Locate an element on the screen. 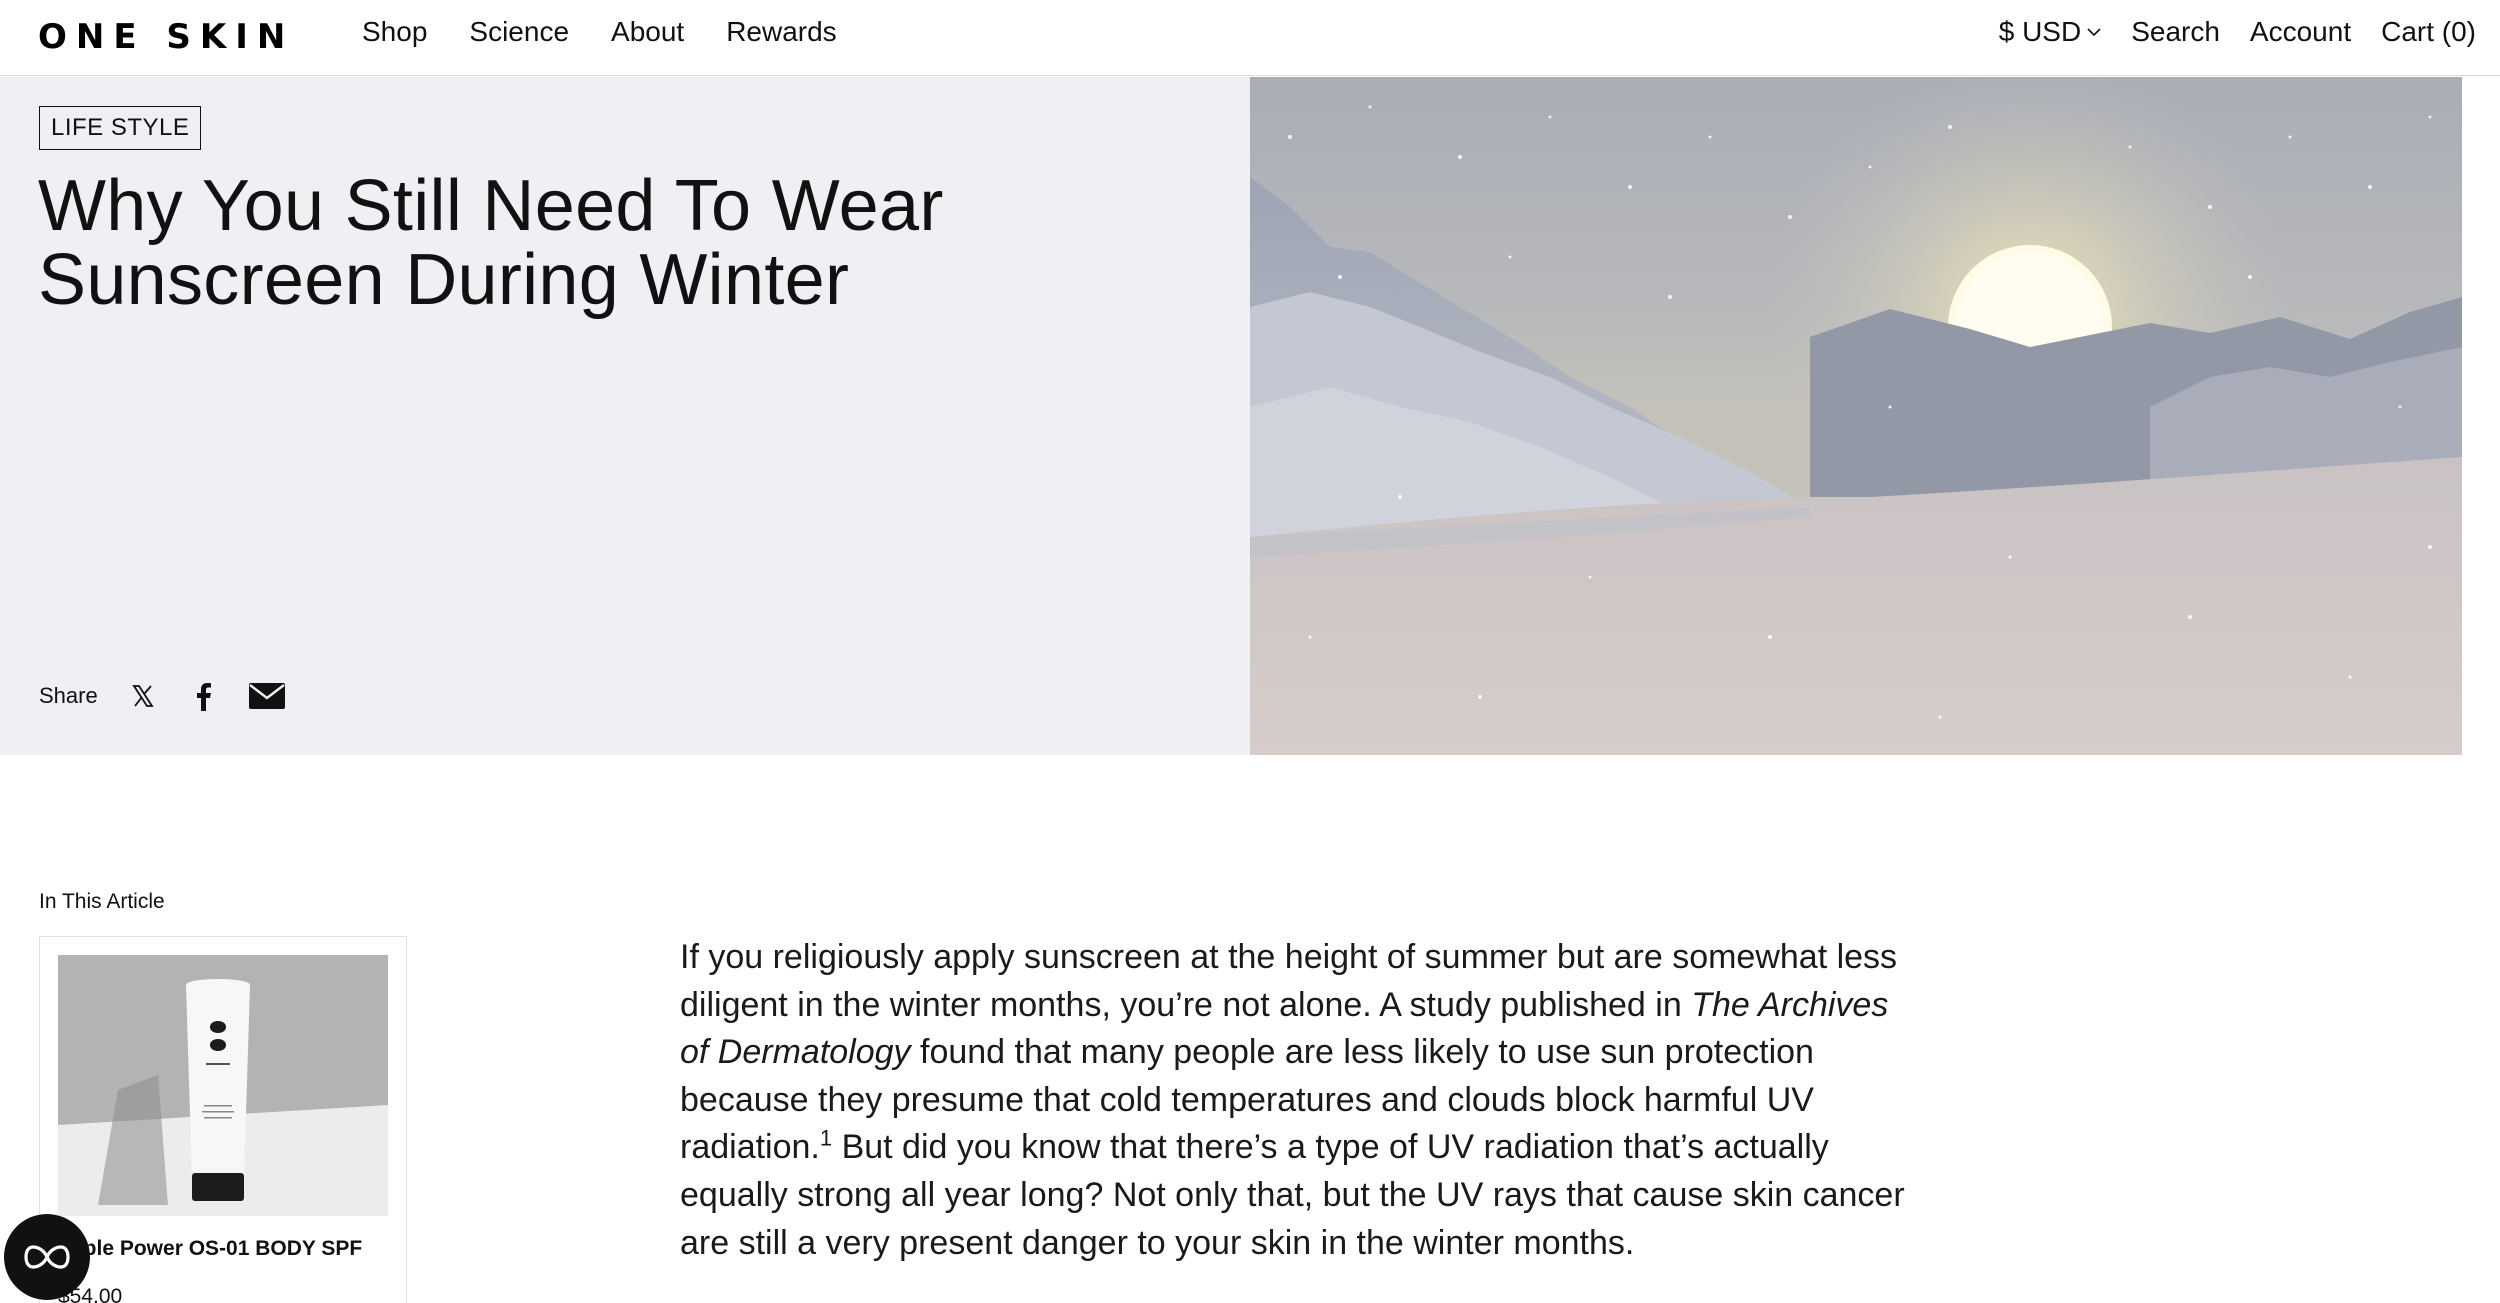  email-icon is located at coordinates (267, 696).